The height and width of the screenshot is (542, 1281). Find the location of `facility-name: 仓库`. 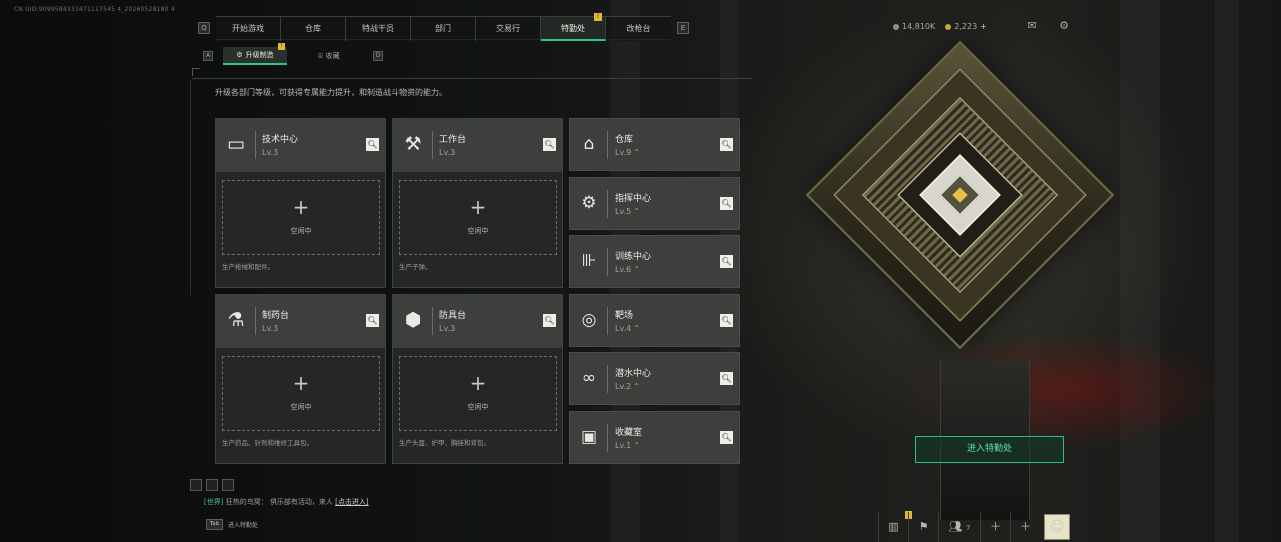

facility-name: 仓库 is located at coordinates (624, 140).